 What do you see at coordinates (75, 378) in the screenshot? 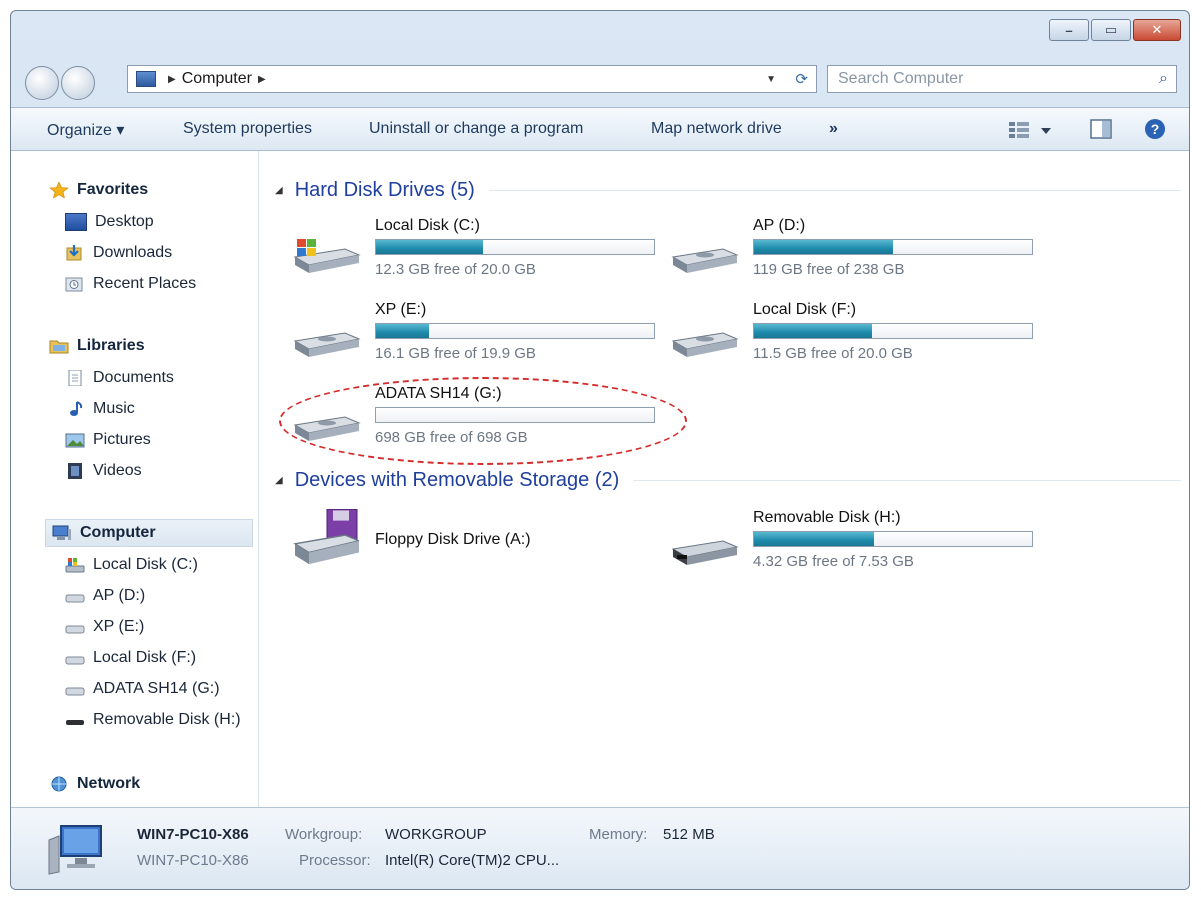
I see `documents-icon` at bounding box center [75, 378].